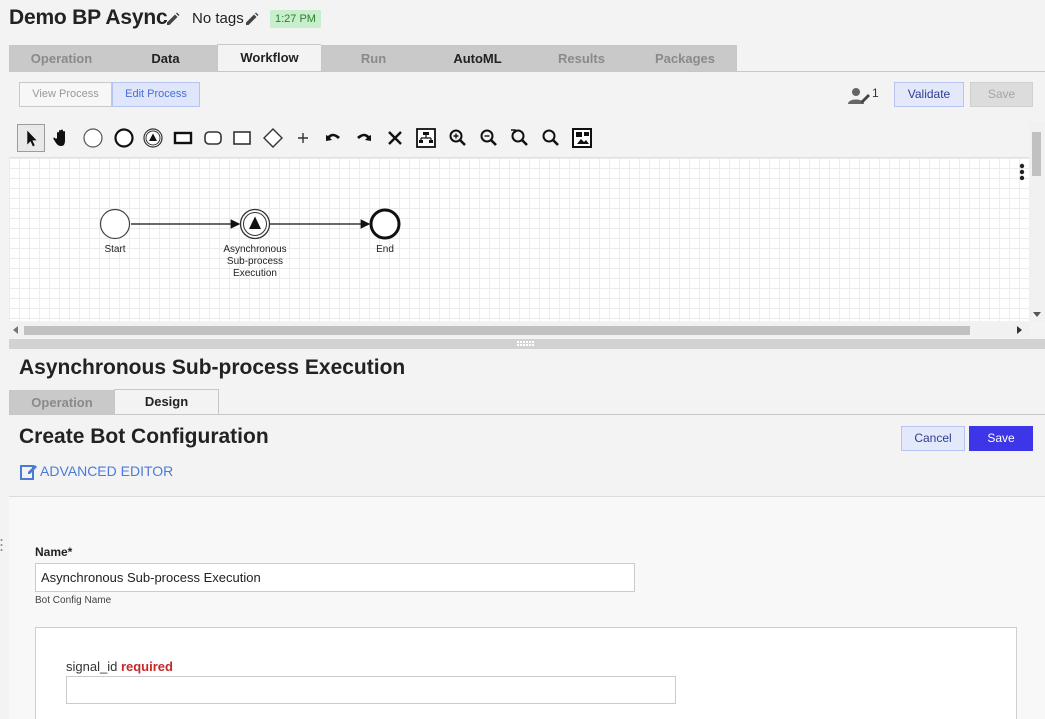  Describe the element at coordinates (581, 58) in the screenshot. I see `tab-results: Results` at that location.